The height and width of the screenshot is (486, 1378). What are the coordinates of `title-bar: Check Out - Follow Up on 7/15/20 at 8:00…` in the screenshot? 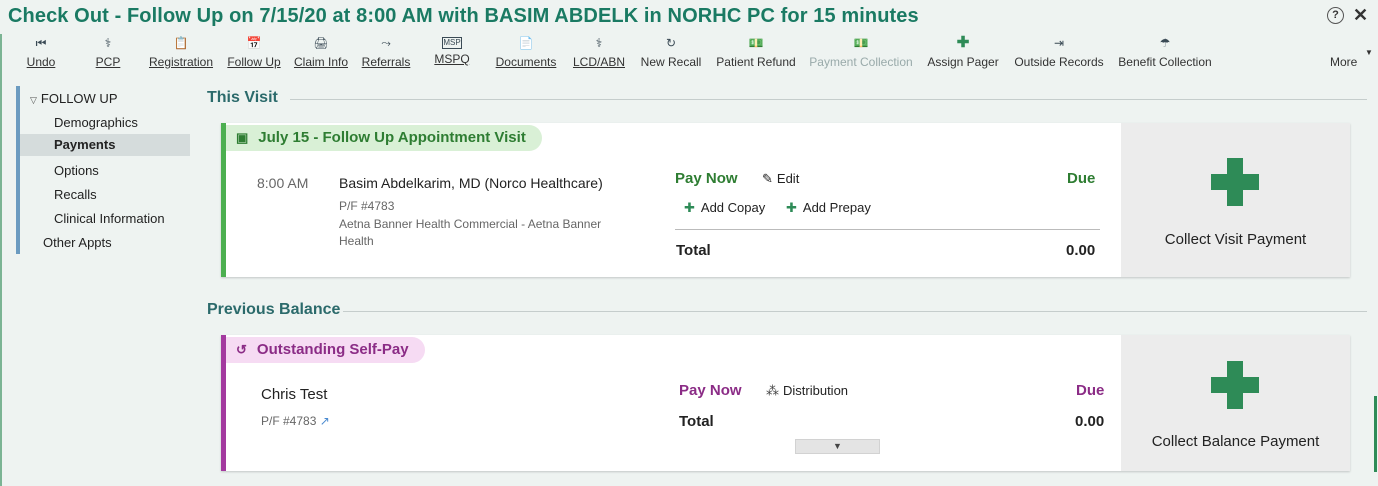 It's located at (689, 17).